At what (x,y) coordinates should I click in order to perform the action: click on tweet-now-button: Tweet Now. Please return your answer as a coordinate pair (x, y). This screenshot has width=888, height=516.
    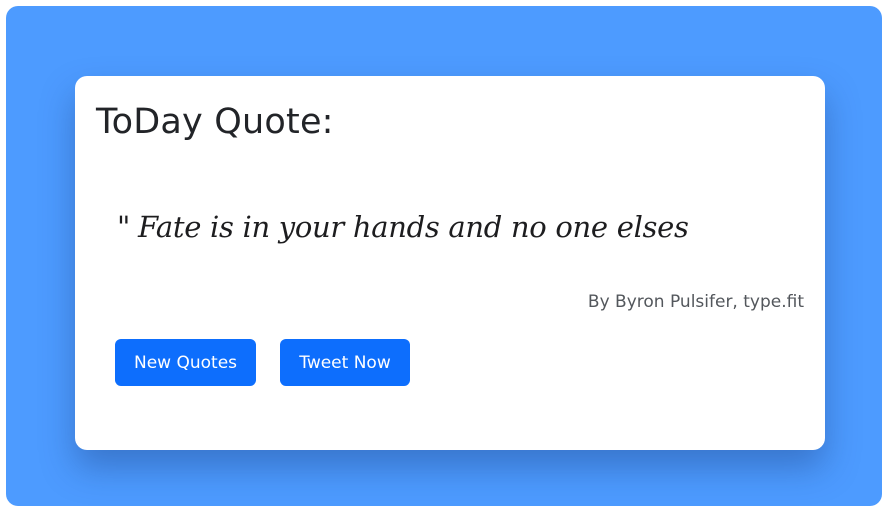
    Looking at the image, I should click on (345, 362).